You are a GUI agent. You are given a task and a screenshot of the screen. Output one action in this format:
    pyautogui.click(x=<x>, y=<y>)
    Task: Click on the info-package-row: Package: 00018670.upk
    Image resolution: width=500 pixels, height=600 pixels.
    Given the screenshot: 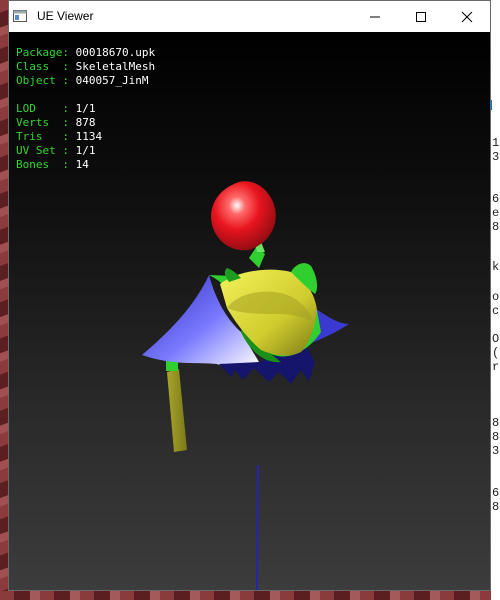 What is the action you would take?
    pyautogui.click(x=85, y=53)
    